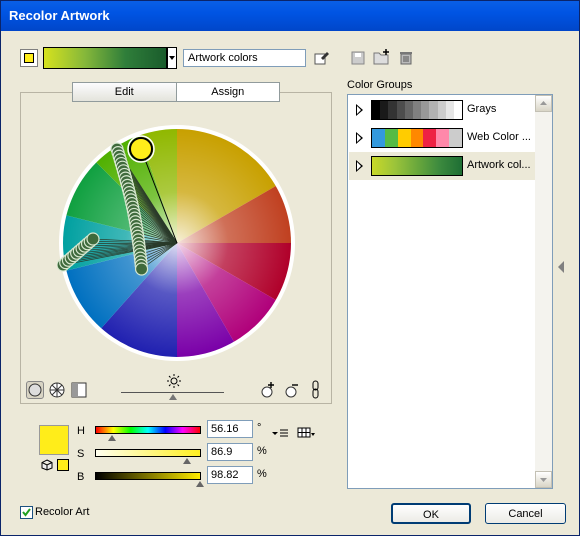  I want to click on color-mode-menu-icon, so click(280, 433).